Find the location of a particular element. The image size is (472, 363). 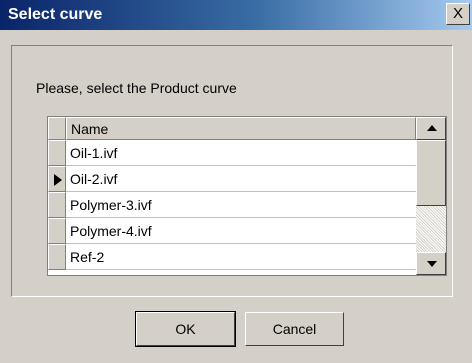

scroll-down-button is located at coordinates (431, 263).